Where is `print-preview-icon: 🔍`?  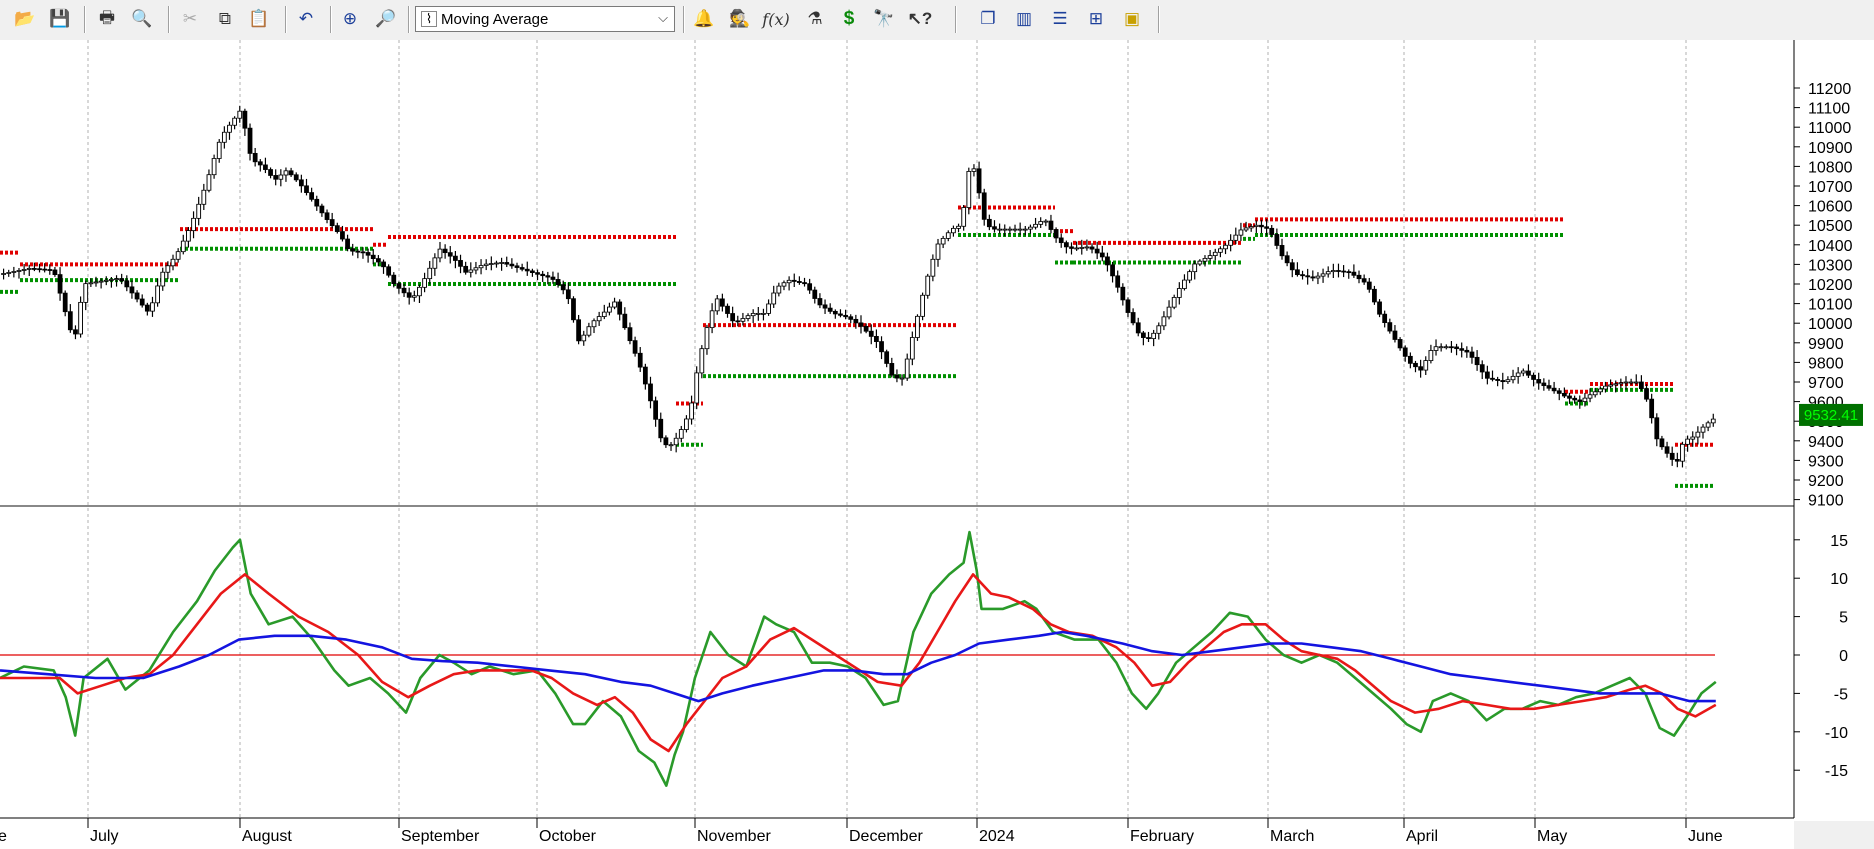 print-preview-icon: 🔍 is located at coordinates (142, 19).